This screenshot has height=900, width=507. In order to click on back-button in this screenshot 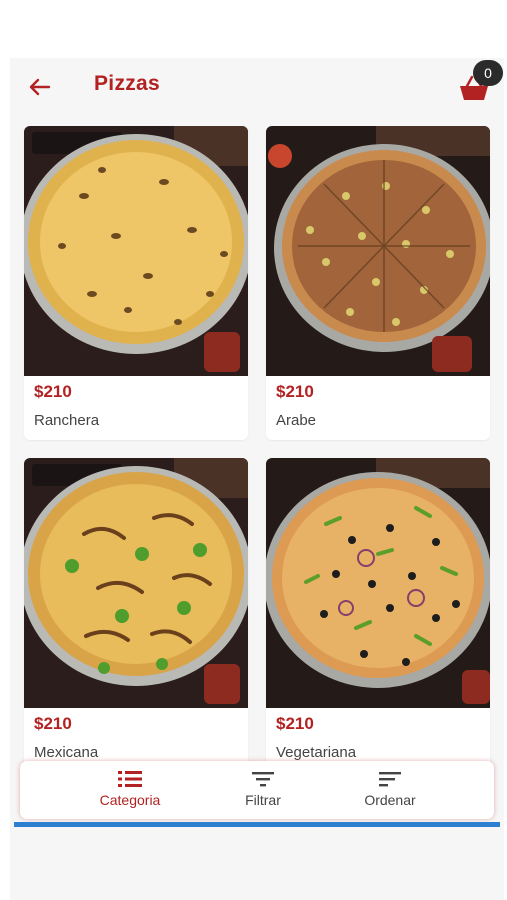, I will do `click(39, 87)`.